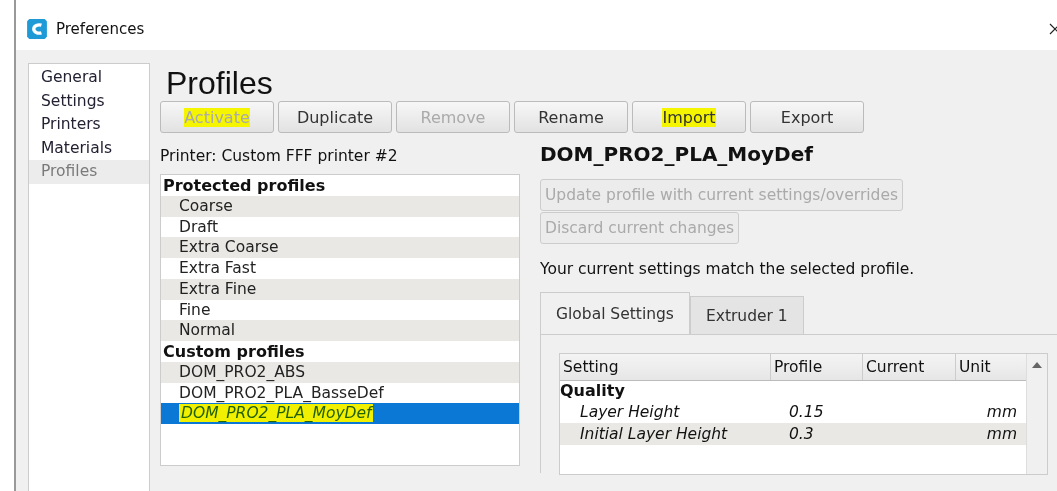  What do you see at coordinates (340, 268) in the screenshot?
I see `profile-item: Extra Fast` at bounding box center [340, 268].